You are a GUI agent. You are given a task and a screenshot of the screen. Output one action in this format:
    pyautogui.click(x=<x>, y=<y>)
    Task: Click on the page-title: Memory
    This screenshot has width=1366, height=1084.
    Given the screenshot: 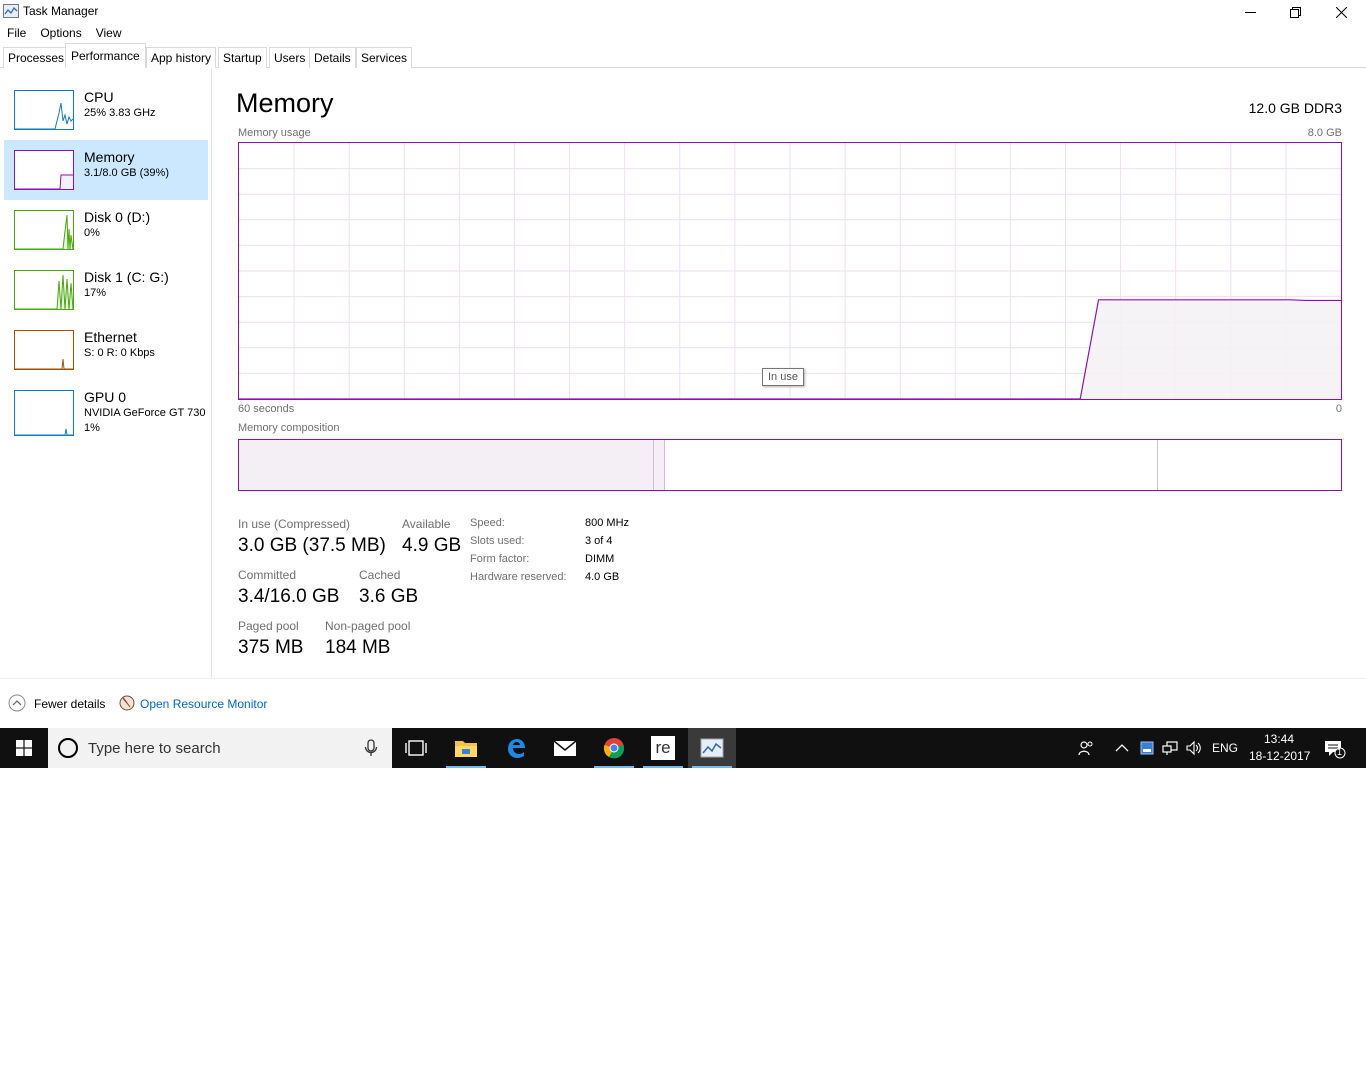 What is the action you would take?
    pyautogui.click(x=285, y=103)
    